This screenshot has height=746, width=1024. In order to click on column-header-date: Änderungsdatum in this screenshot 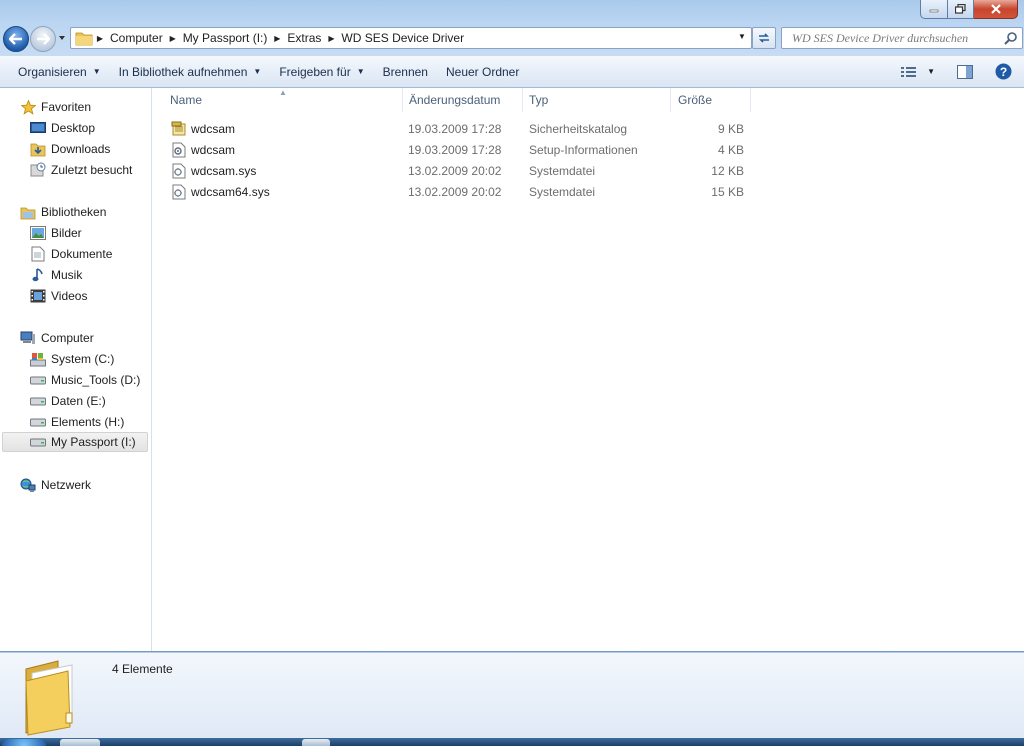, I will do `click(454, 100)`.